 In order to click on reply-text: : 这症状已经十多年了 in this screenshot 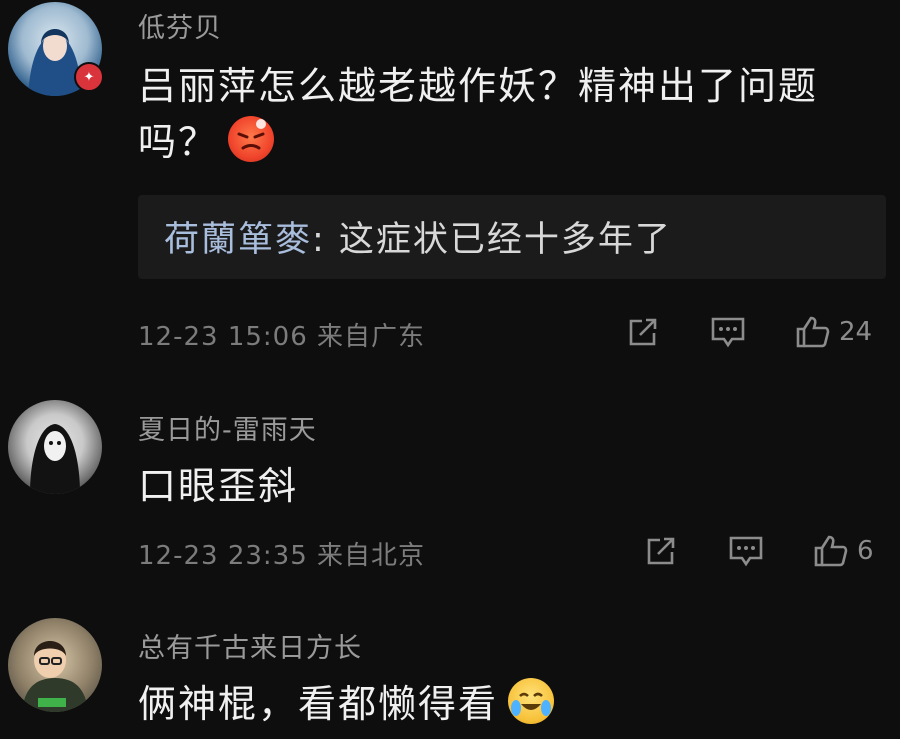, I will do `click(492, 240)`.